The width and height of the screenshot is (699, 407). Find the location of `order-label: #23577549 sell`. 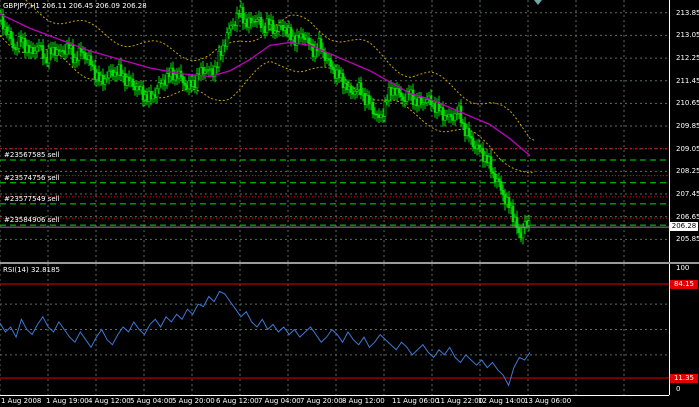

order-label: #23577549 sell is located at coordinates (32, 199).